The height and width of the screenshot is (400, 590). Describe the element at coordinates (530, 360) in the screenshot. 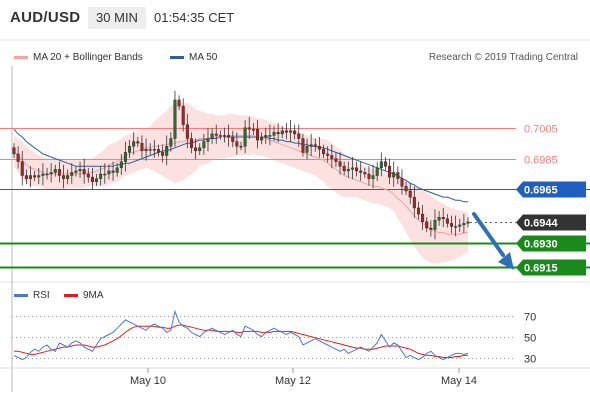

I see `rsi-tick-30: 30` at that location.